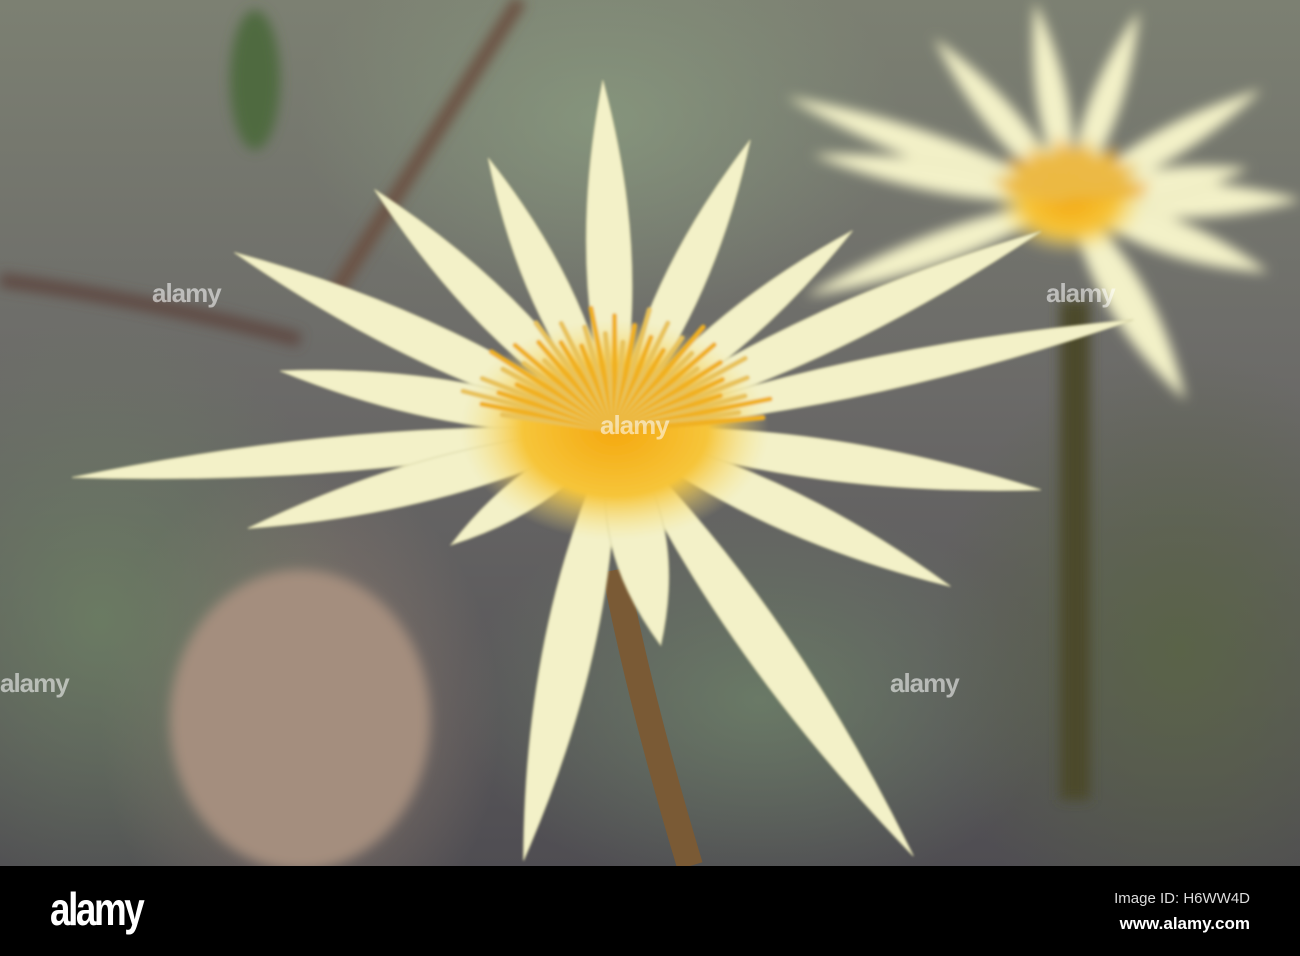 This screenshot has width=1300, height=956. What do you see at coordinates (1182, 898) in the screenshot?
I see `image-id: Image ID: H6WW4D` at bounding box center [1182, 898].